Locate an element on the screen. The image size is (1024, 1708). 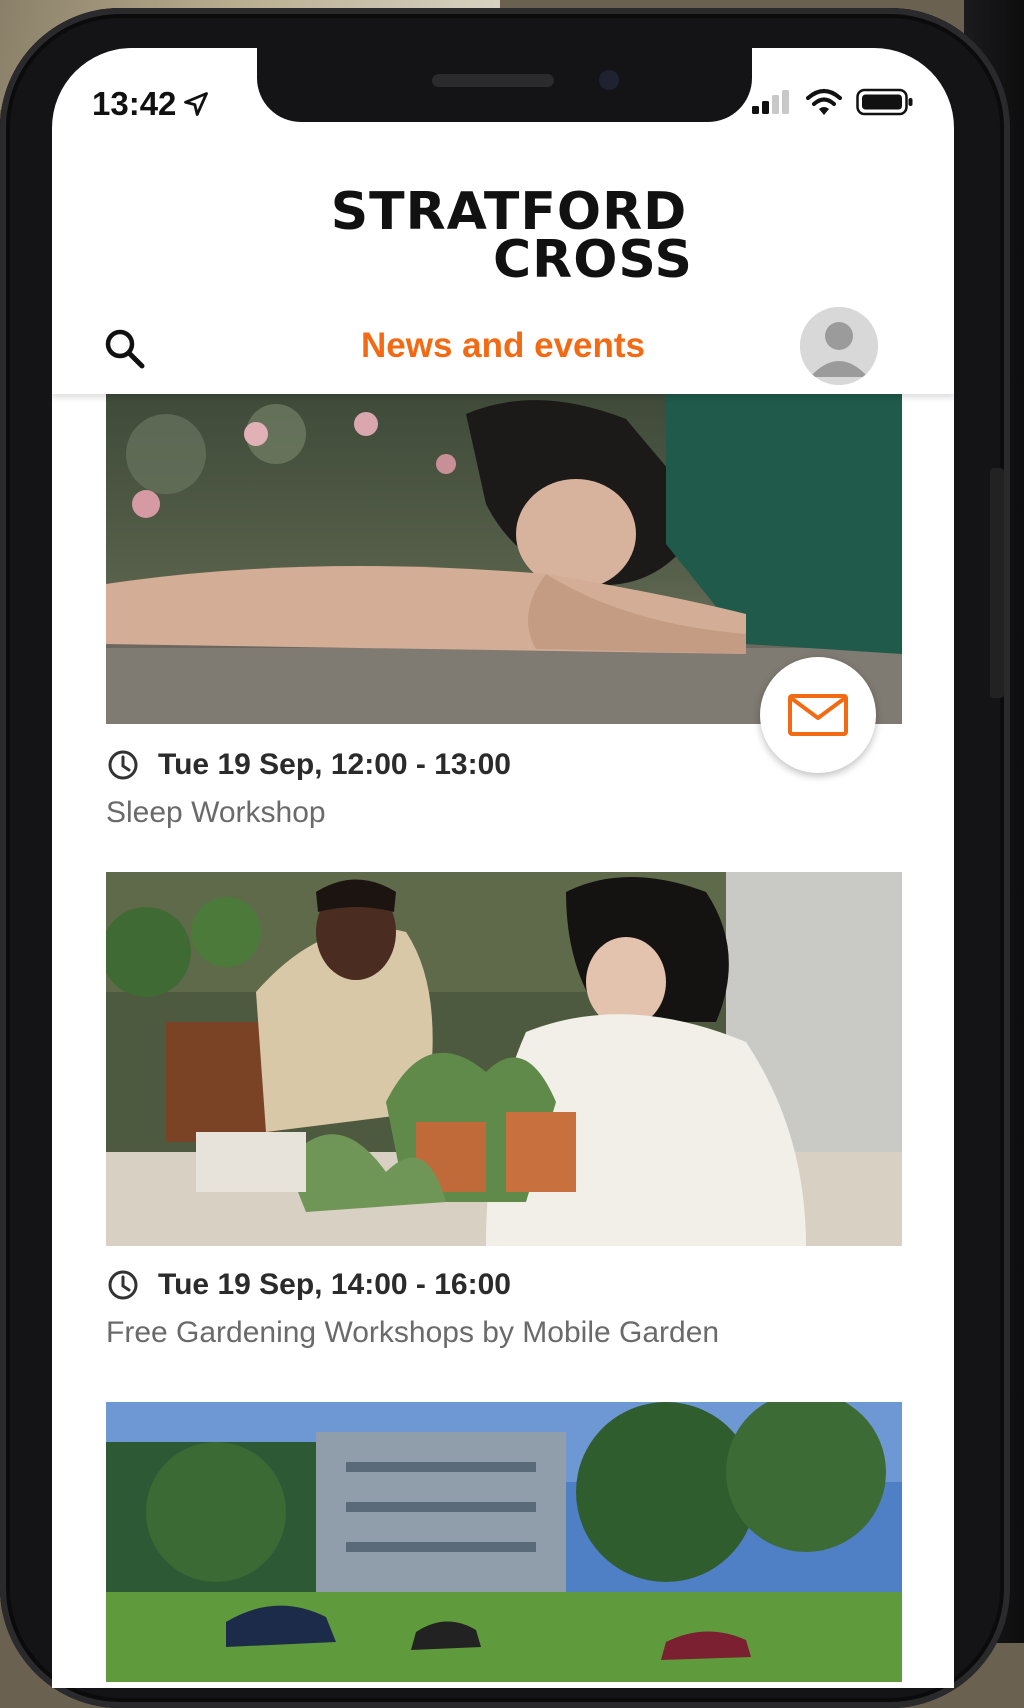
event-title: Sleep Workshop is located at coordinates (216, 812).